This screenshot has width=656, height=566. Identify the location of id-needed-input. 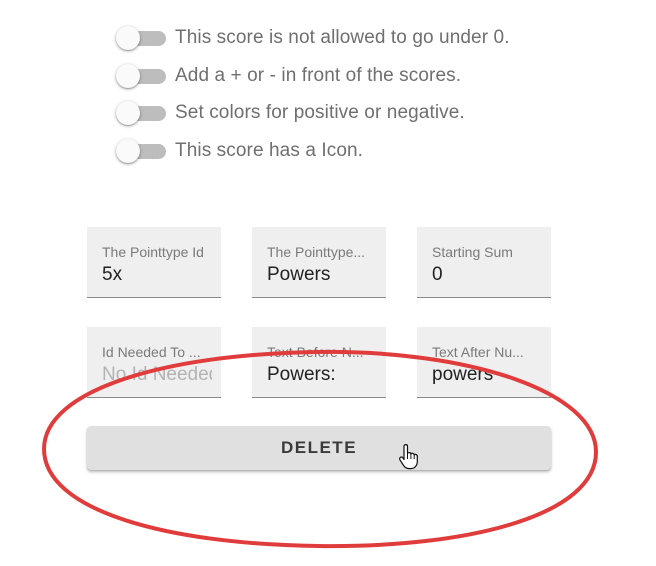
(157, 375).